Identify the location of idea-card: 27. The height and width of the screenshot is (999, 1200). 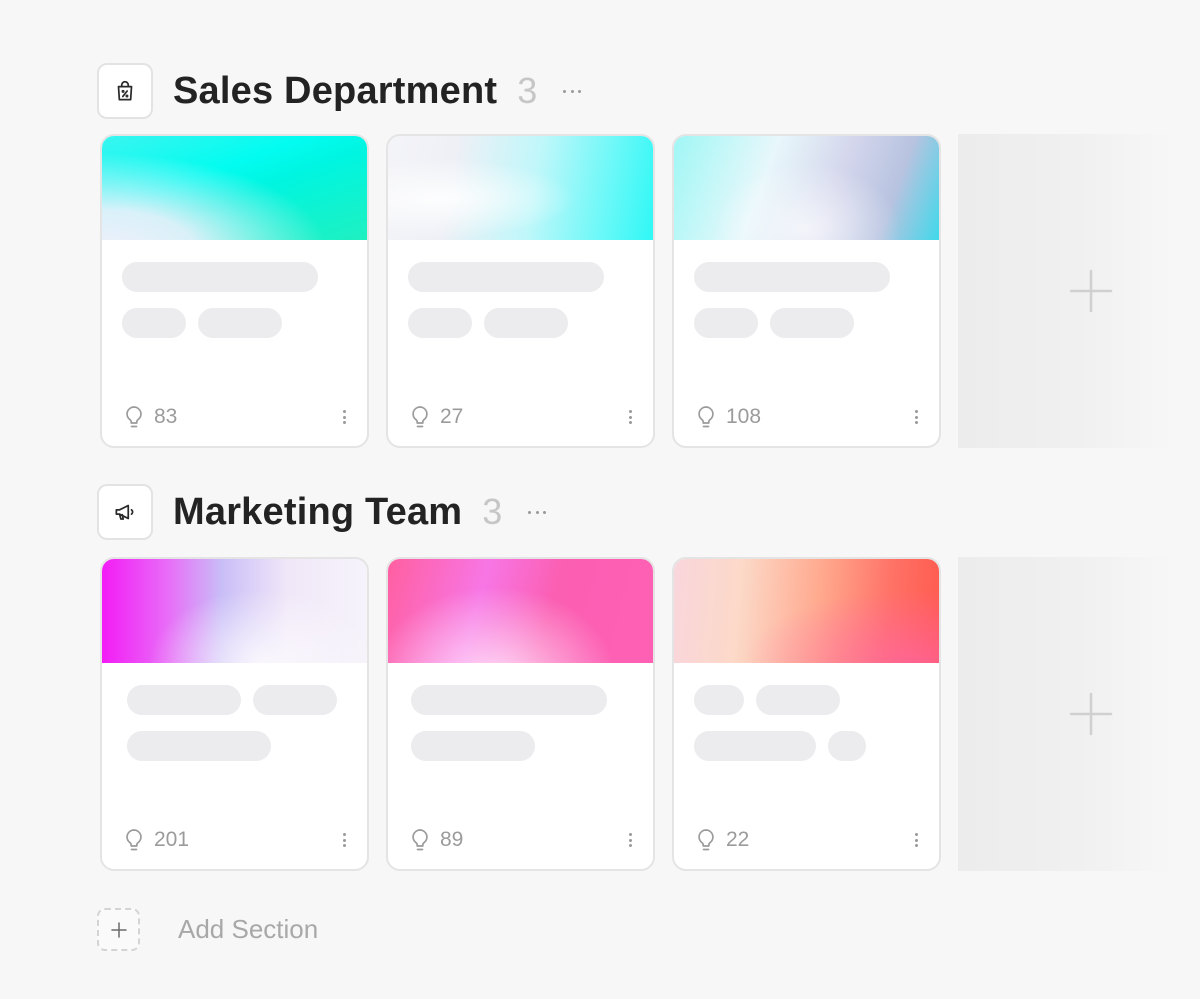
(520, 291).